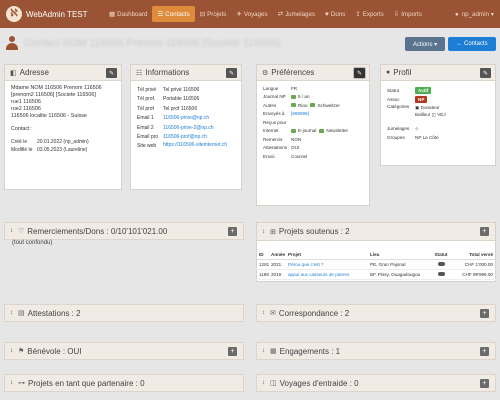  I want to click on panel-header: ● Profil ✎, so click(438, 73).